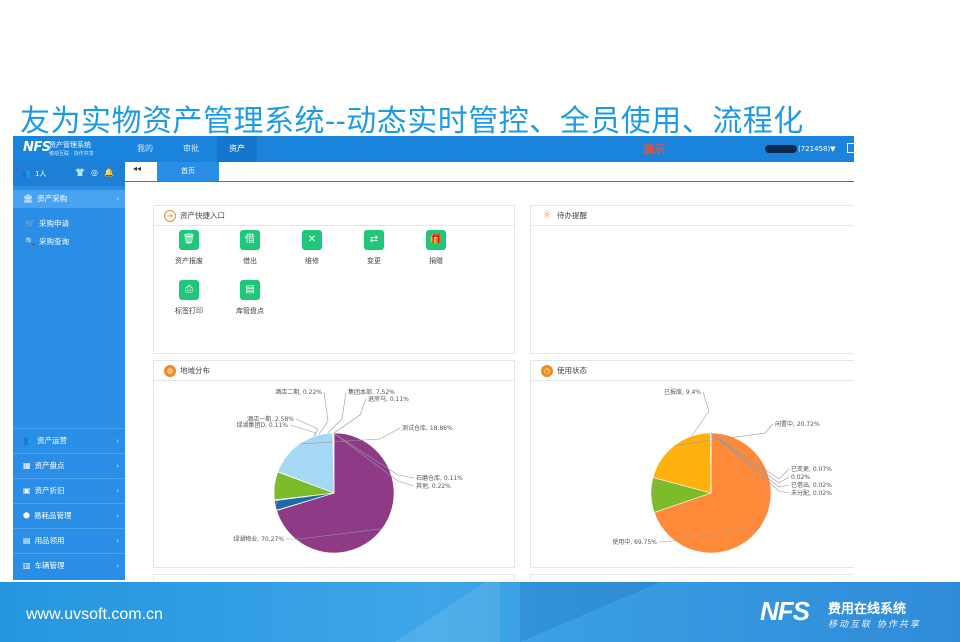 Image resolution: width=960 pixels, height=642 pixels. Describe the element at coordinates (436, 248) in the screenshot. I see `quick-item-donate: 🎁 捐赠` at that location.